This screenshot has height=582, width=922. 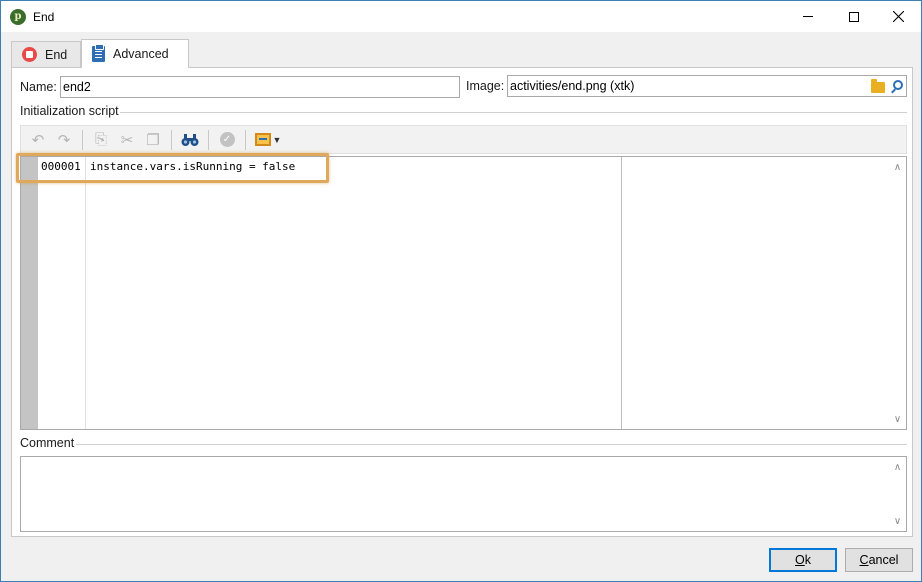 I want to click on name-label: Name:, so click(x=38, y=87).